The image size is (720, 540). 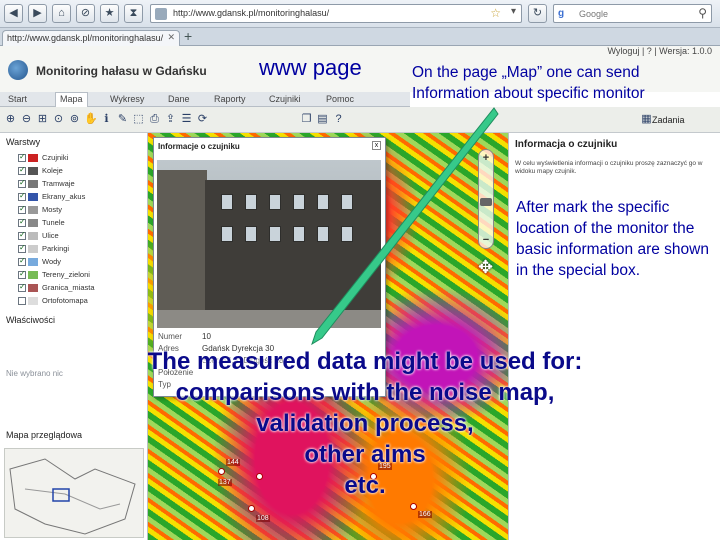 What do you see at coordinates (56, 248) in the screenshot?
I see `layer-label: Parkingi` at bounding box center [56, 248].